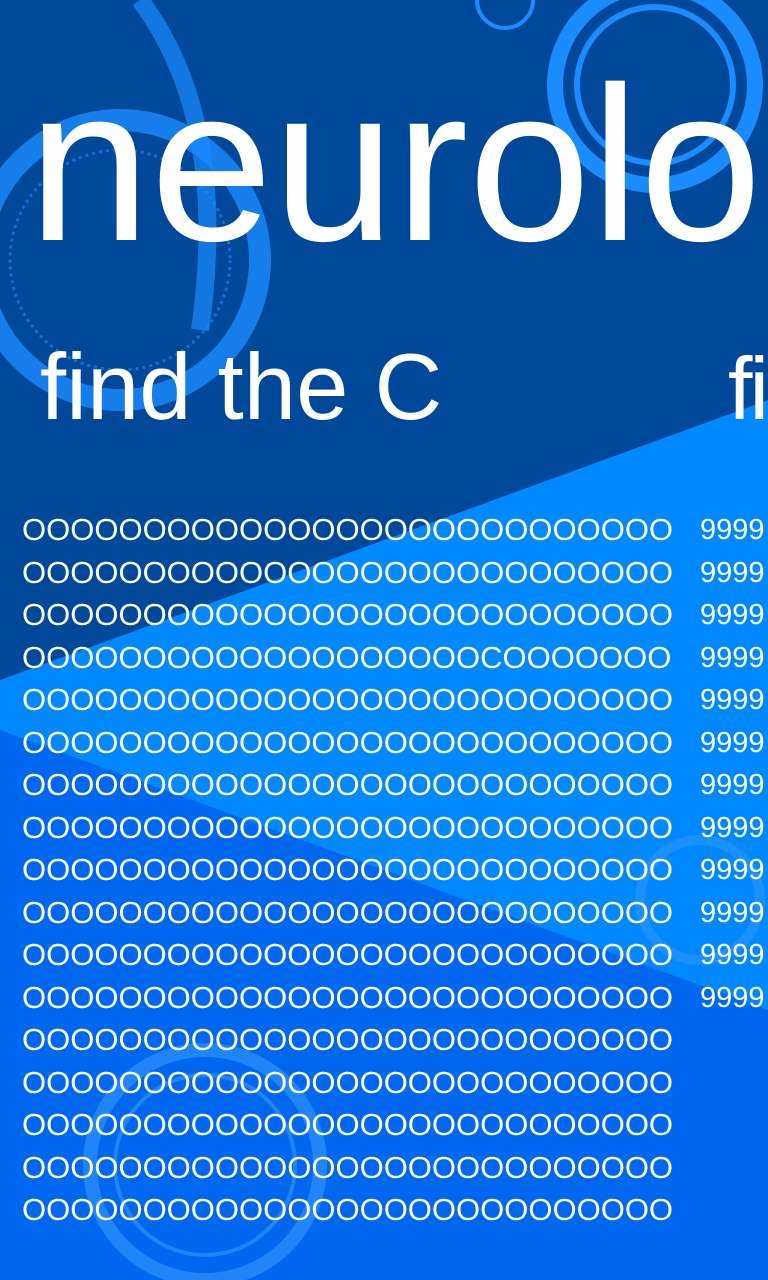  Describe the element at coordinates (748, 389) in the screenshot. I see `panel-header-next: fi` at that location.